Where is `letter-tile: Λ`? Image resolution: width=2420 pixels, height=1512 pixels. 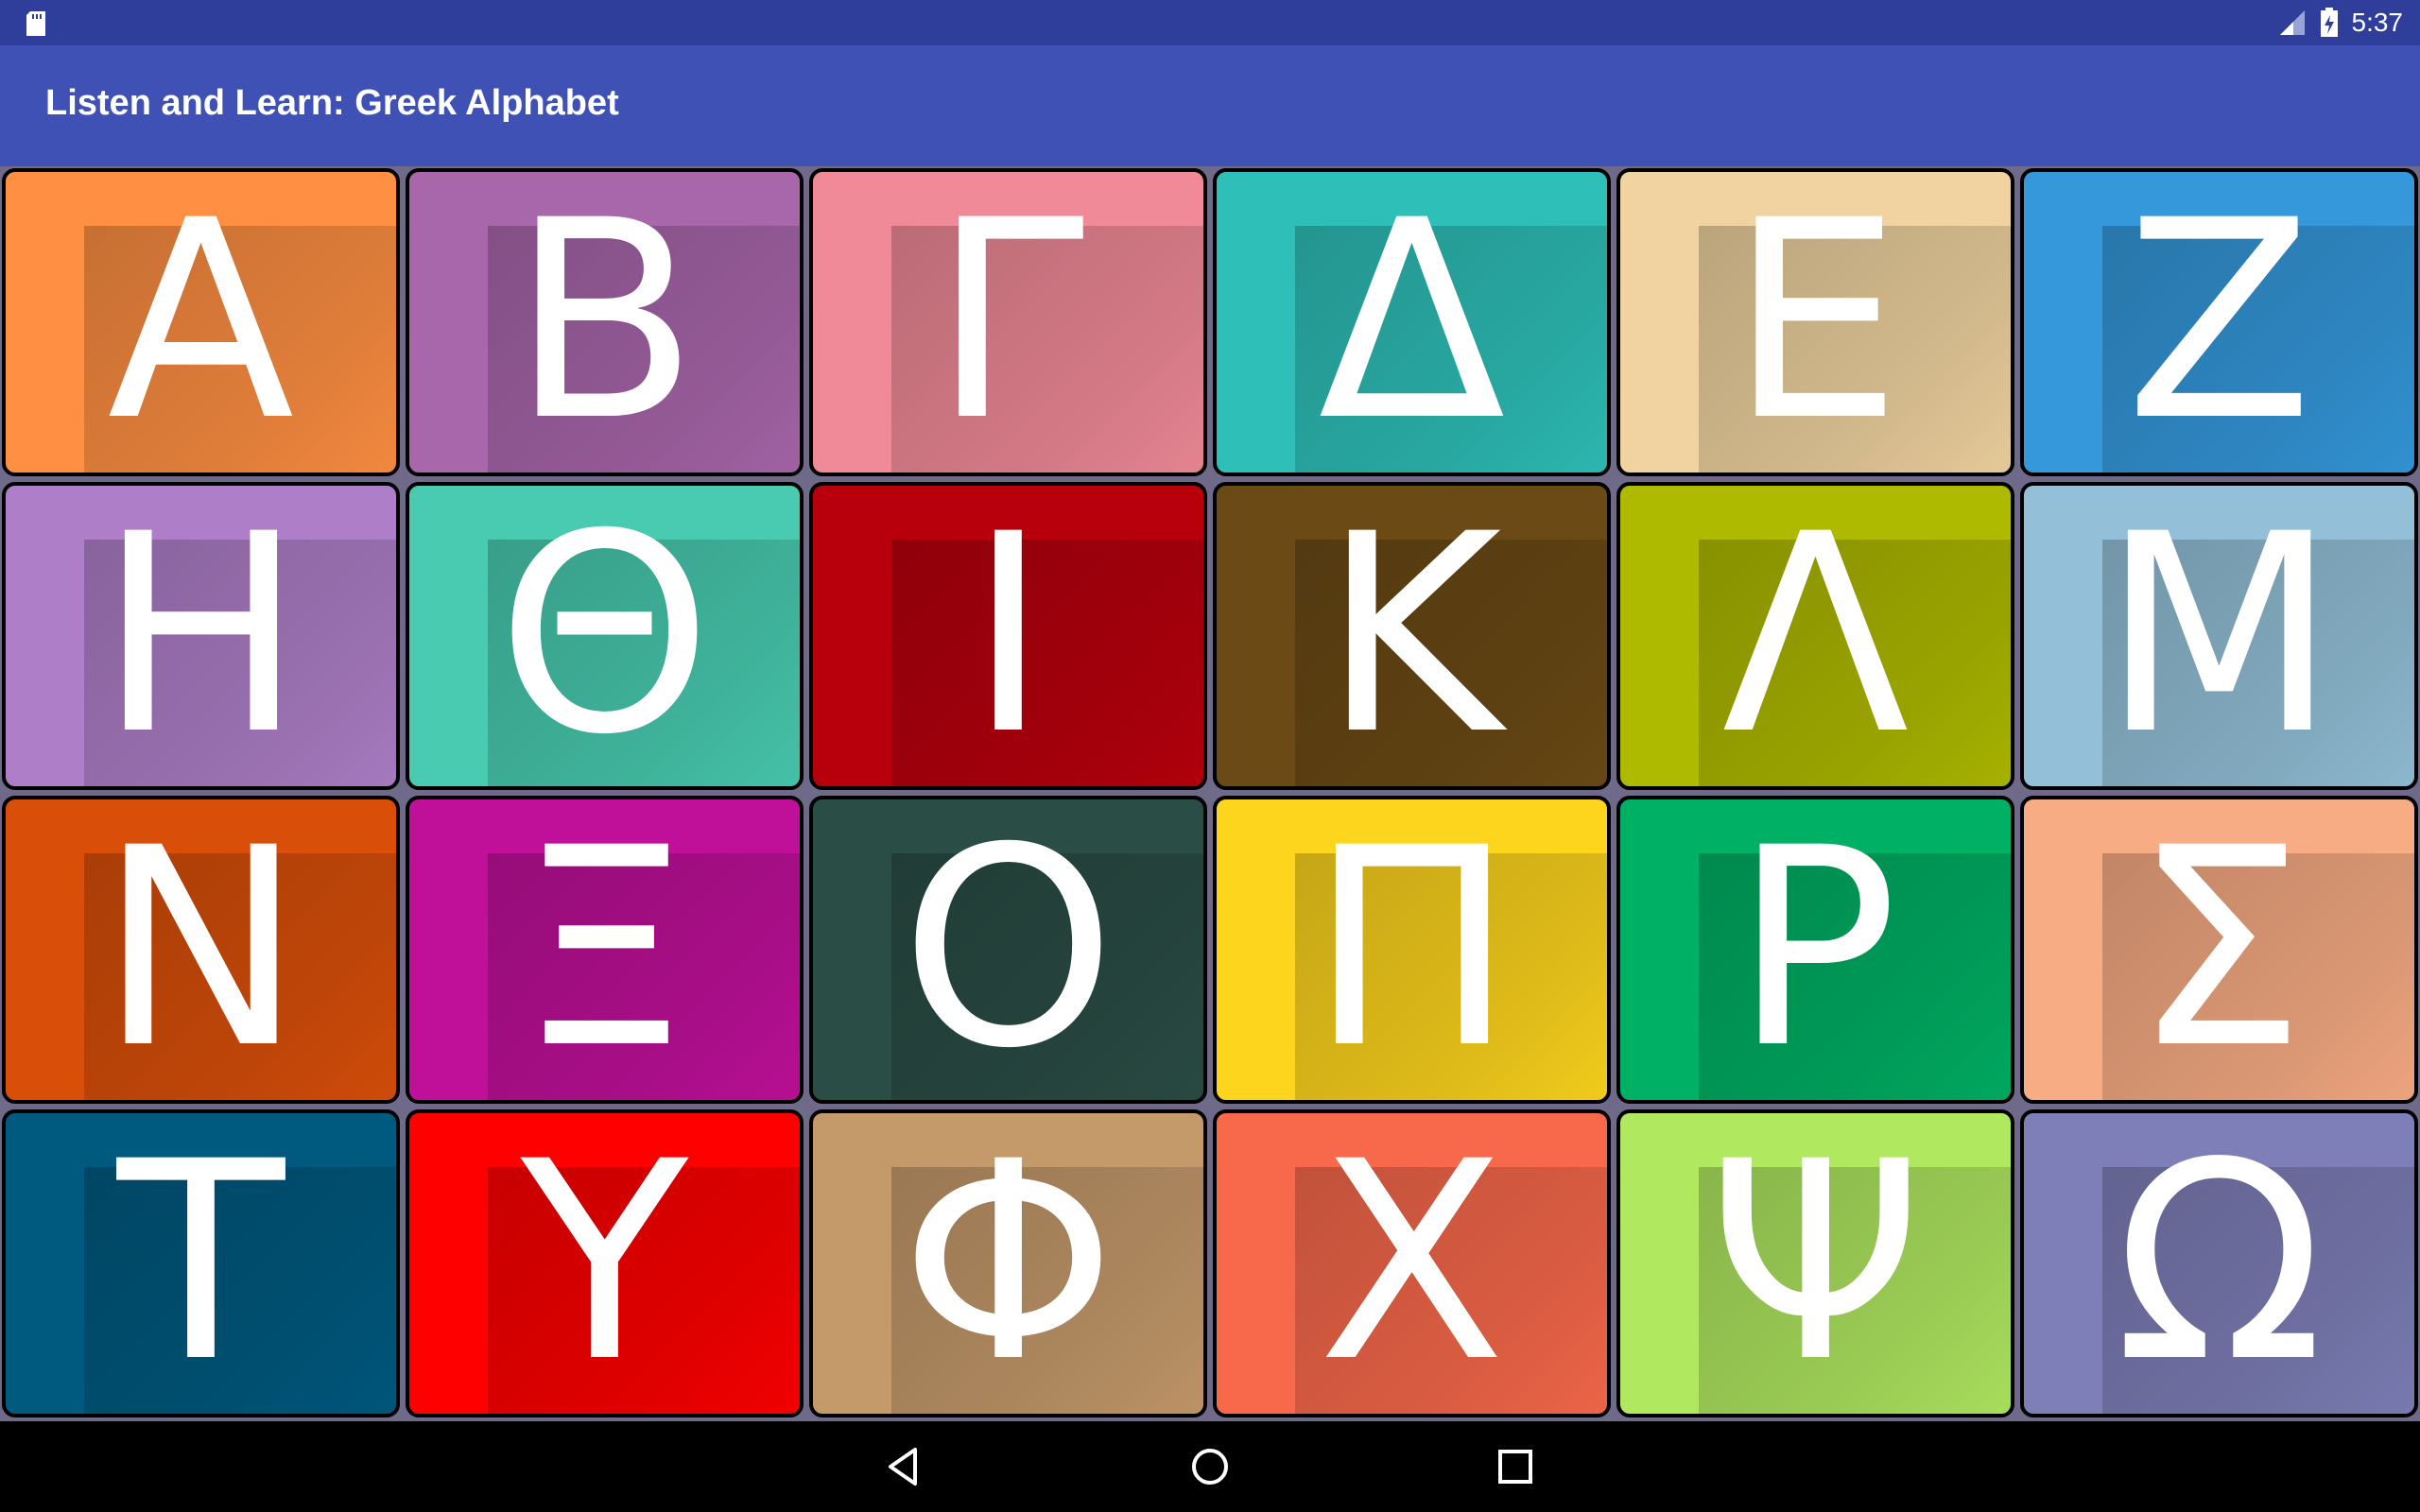 letter-tile: Λ is located at coordinates (1815, 636).